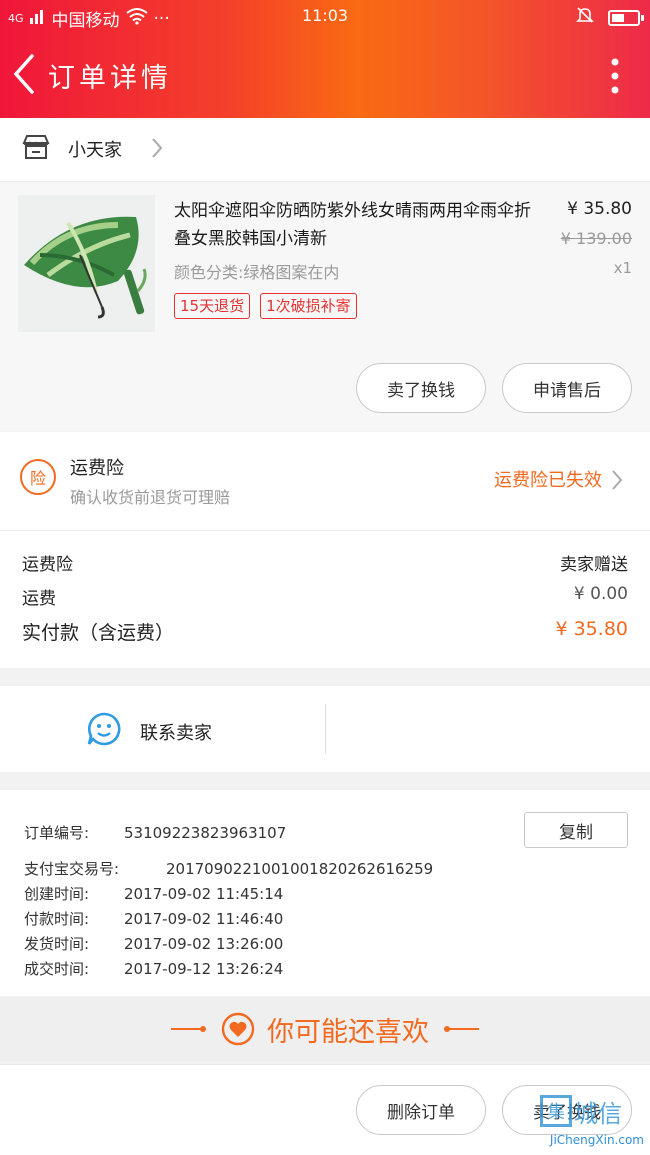  I want to click on completed-row: 成交时间: 2017-09-12 13:26:24, so click(153, 968).